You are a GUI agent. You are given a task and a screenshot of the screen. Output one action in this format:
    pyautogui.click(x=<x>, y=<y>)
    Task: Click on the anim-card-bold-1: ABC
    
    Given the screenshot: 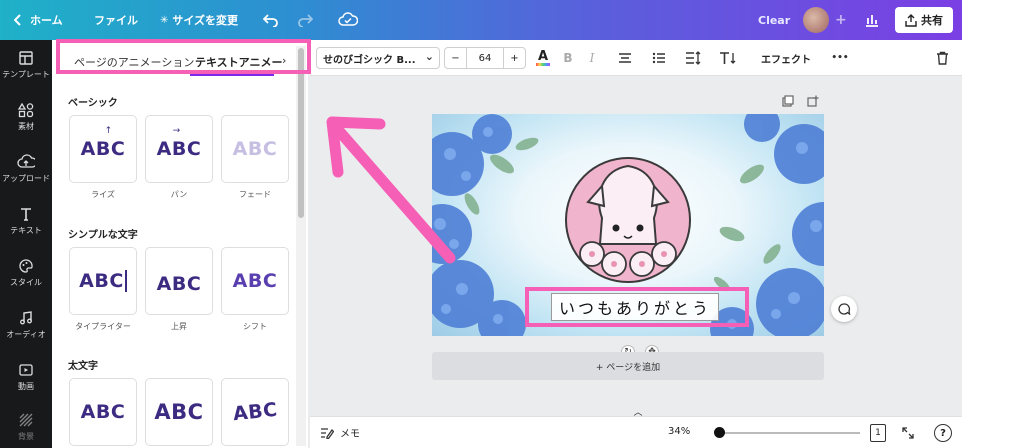 What is the action you would take?
    pyautogui.click(x=103, y=412)
    